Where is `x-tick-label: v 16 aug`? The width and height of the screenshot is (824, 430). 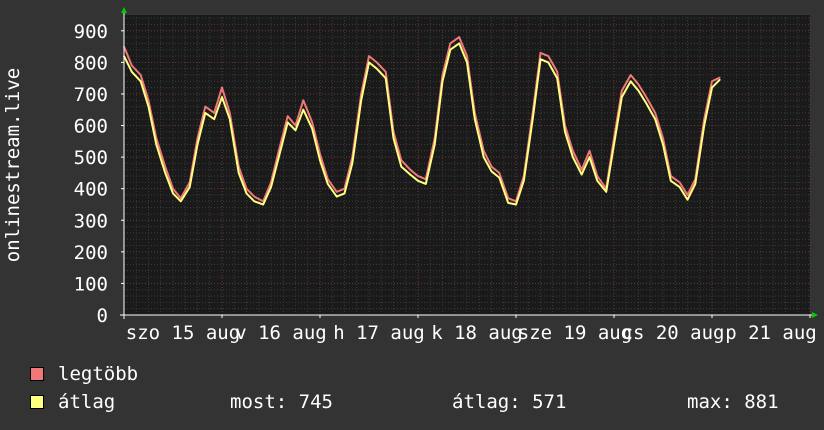
x-tick-label: v 16 aug is located at coordinates (281, 333).